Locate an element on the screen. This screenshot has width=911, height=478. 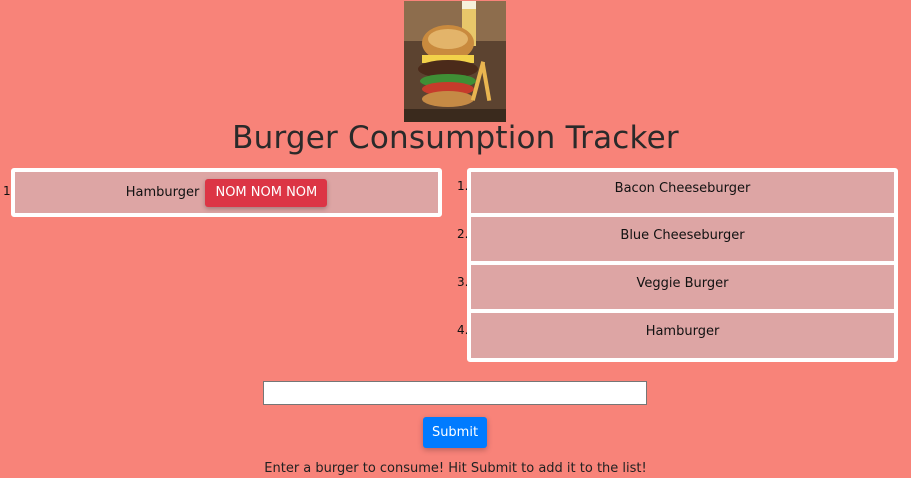
burger-name-input is located at coordinates (455, 393).